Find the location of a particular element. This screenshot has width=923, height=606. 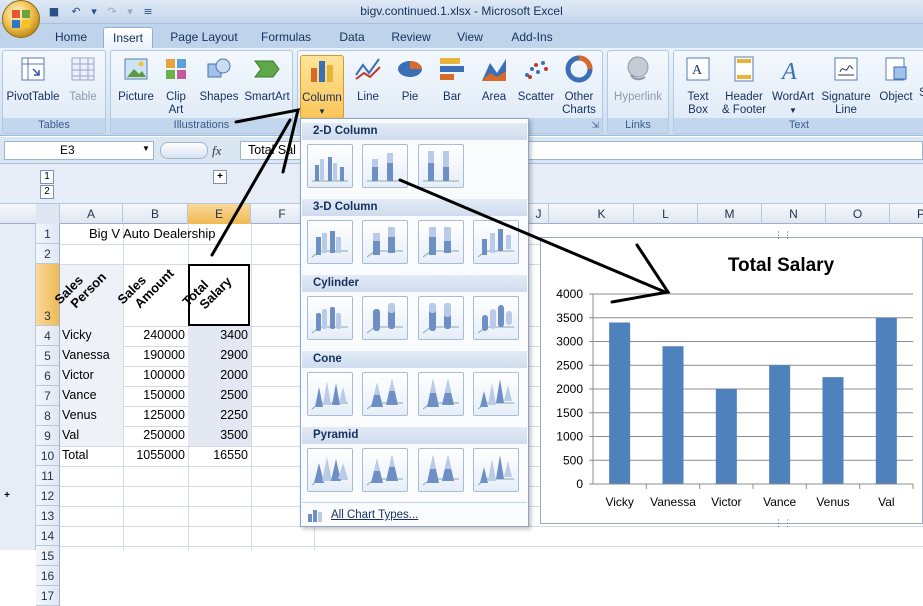

100-stacked-cone-option is located at coordinates (441, 394).